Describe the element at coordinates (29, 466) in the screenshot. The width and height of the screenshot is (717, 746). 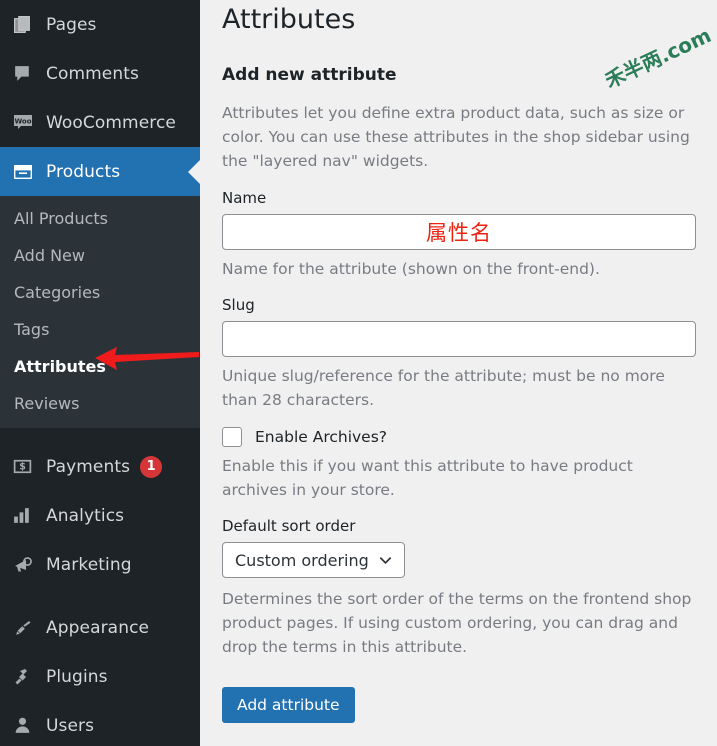
I see `payments-icon: $` at that location.